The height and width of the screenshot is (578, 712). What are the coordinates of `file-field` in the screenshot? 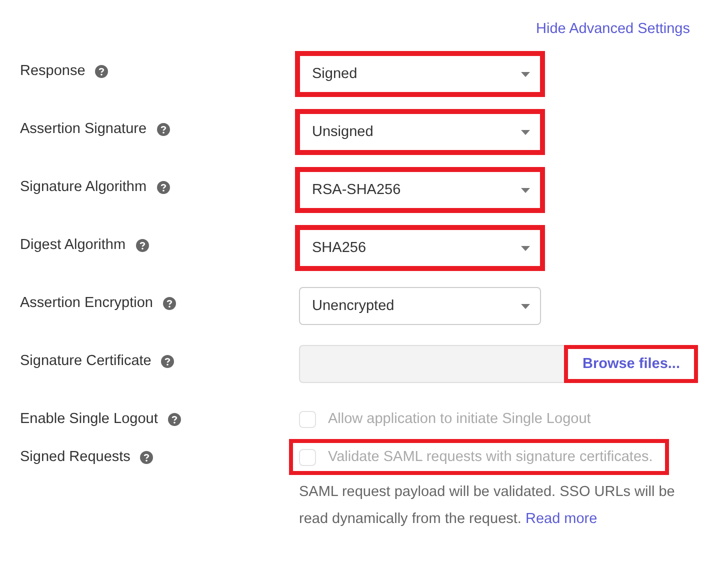 It's located at (431, 364).